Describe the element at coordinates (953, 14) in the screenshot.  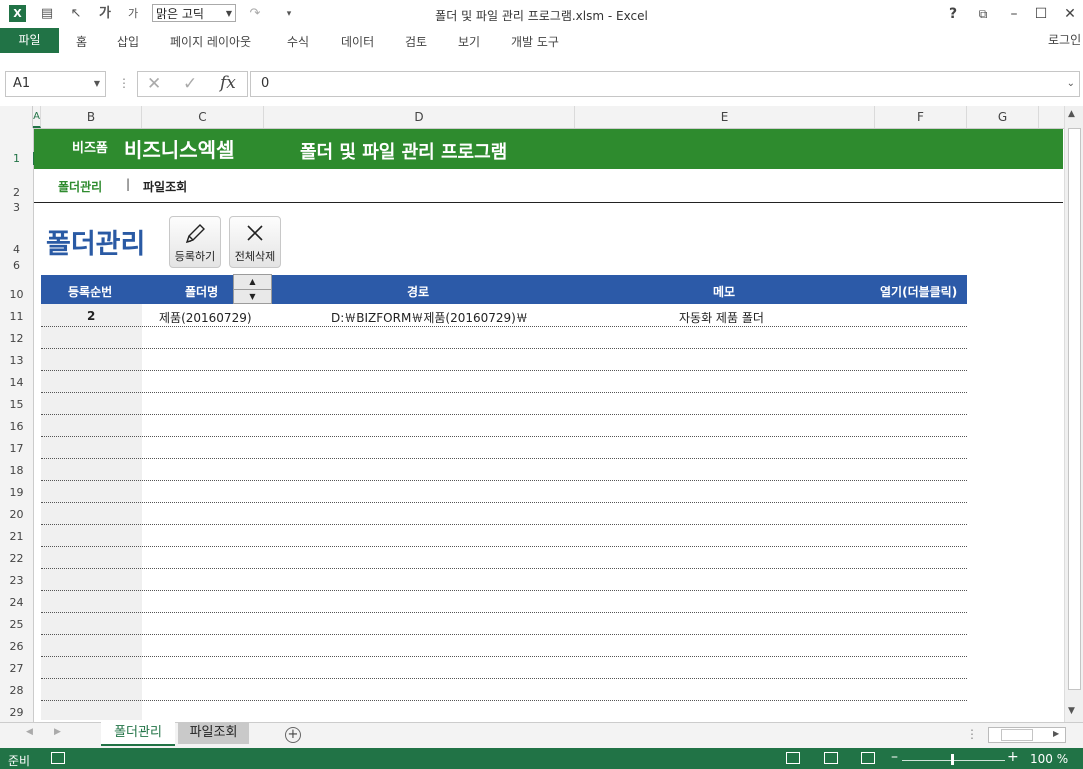
I see `help-button: ?` at that location.